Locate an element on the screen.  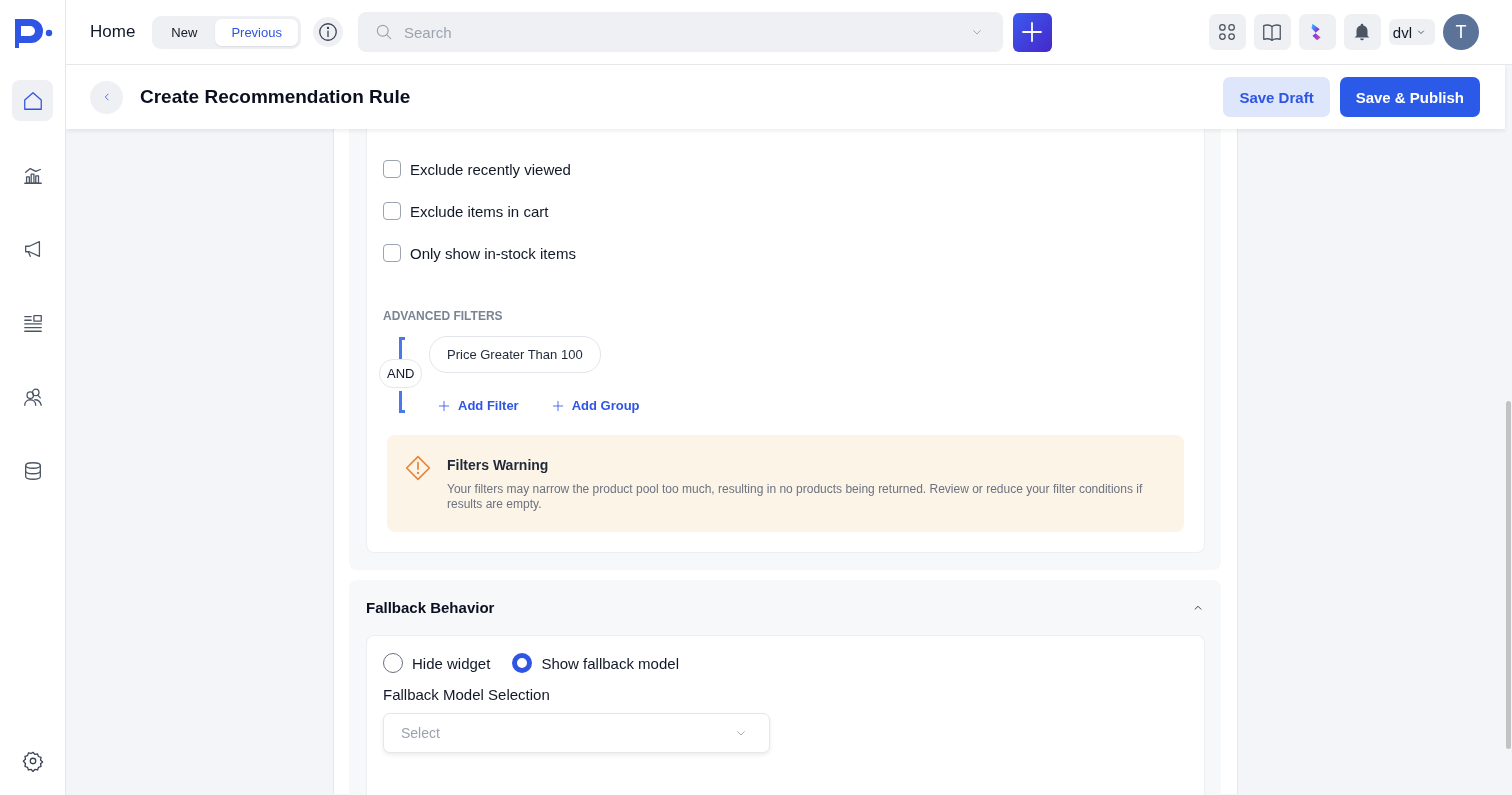
search-field: Search is located at coordinates (680, 32).